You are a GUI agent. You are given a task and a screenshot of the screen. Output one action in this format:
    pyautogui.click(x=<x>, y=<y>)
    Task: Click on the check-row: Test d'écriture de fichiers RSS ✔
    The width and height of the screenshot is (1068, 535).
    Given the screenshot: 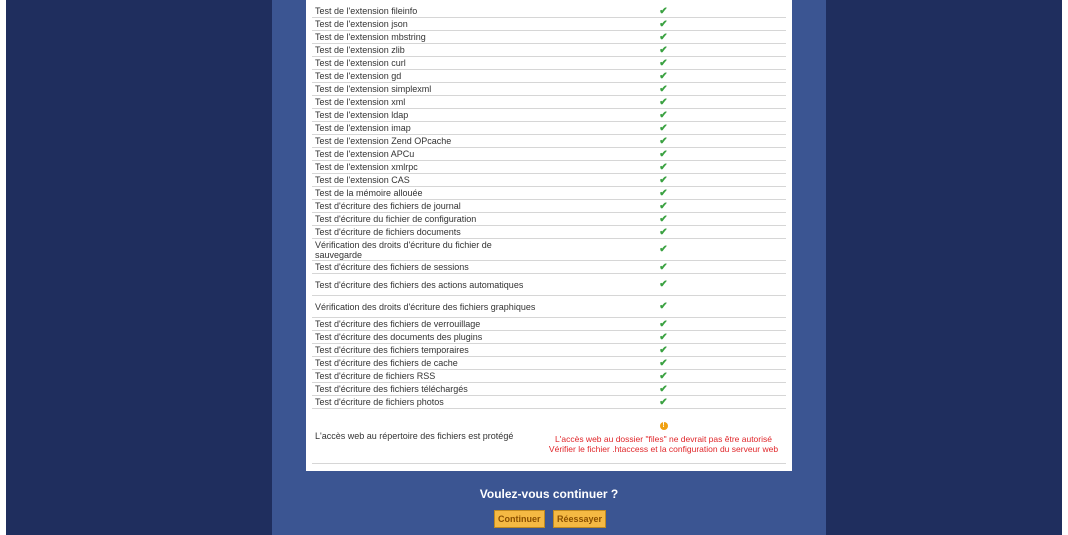 What is the action you would take?
    pyautogui.click(x=549, y=376)
    